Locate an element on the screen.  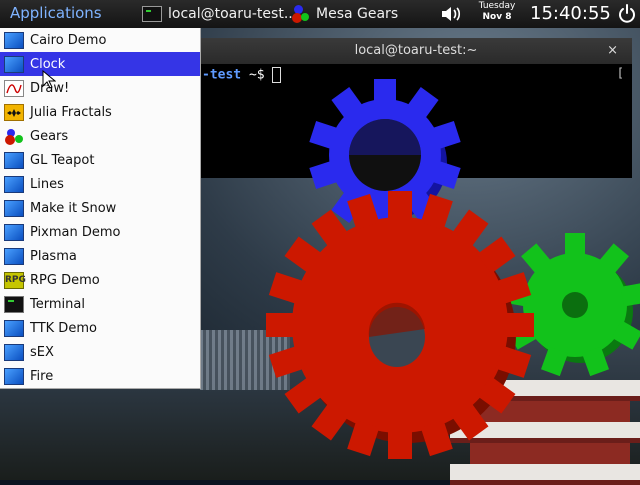
menu-item-label: Fire is located at coordinates (42, 376).